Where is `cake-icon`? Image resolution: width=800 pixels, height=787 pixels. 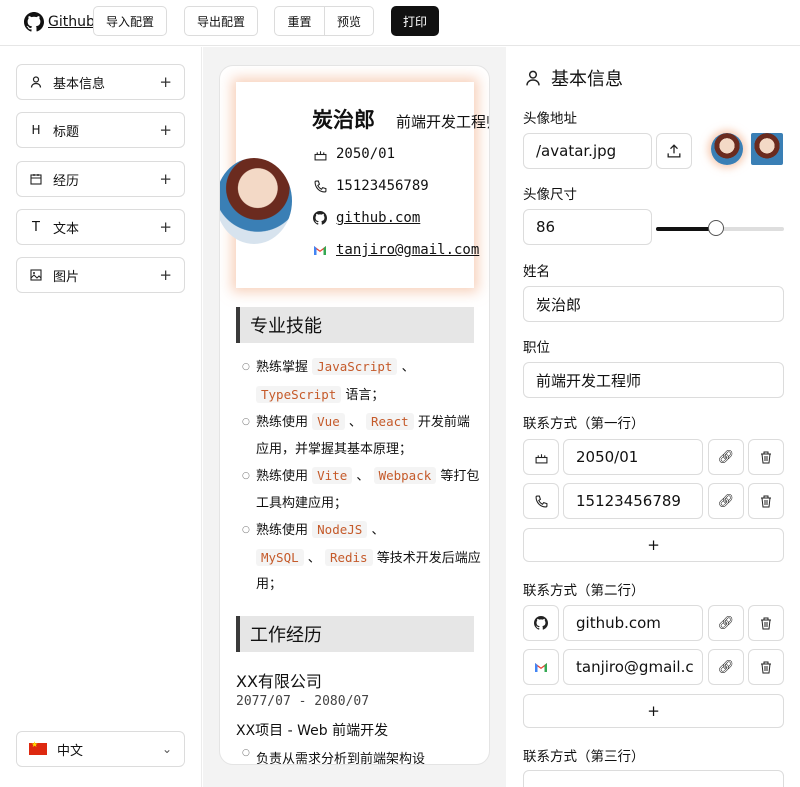
cake-icon is located at coordinates (541, 458).